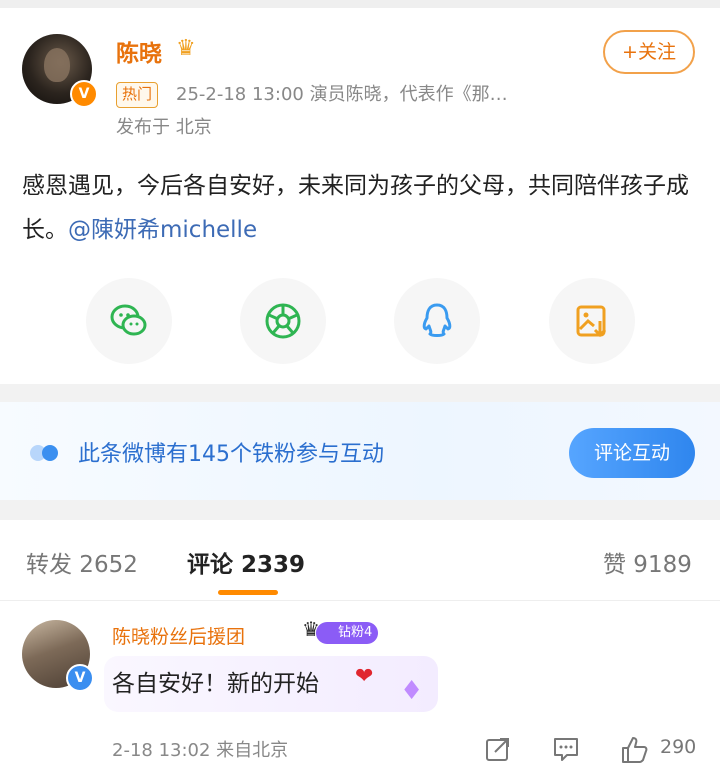 The height and width of the screenshot is (774, 720). I want to click on active-tab-indicator, so click(248, 592).